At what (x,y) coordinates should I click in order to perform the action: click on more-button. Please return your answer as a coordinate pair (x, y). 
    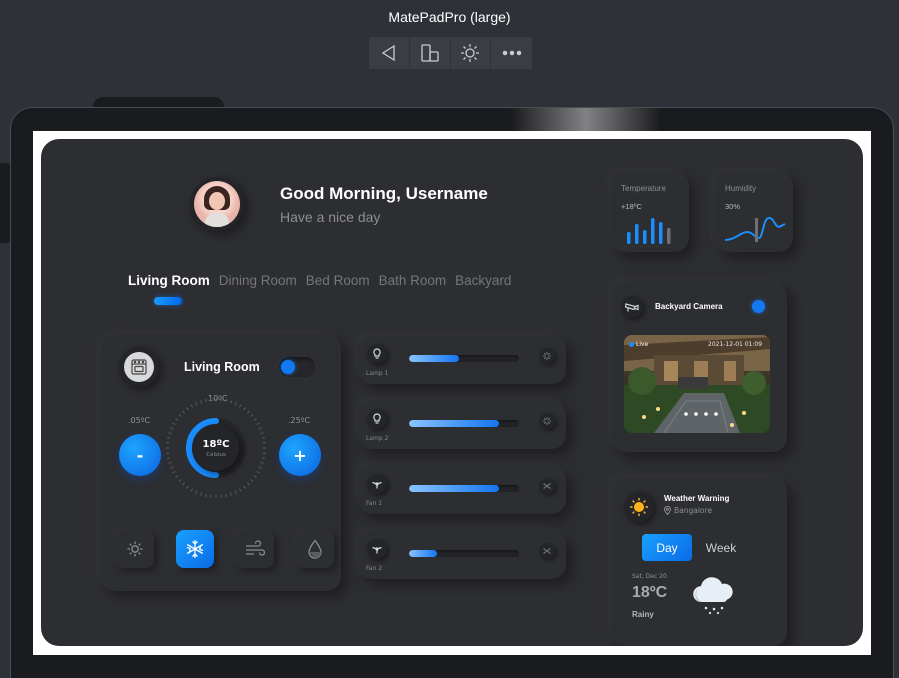
    Looking at the image, I should click on (511, 53).